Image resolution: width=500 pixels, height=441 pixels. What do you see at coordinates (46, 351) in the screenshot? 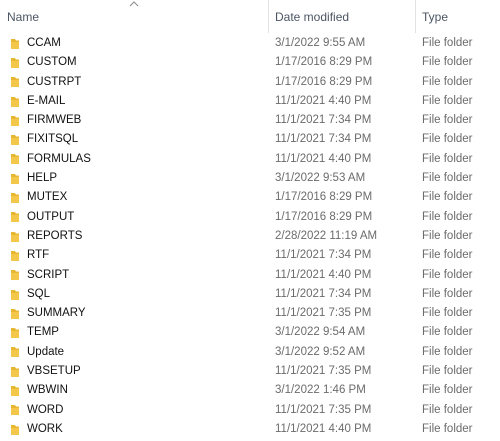
I see `file-name: Update` at bounding box center [46, 351].